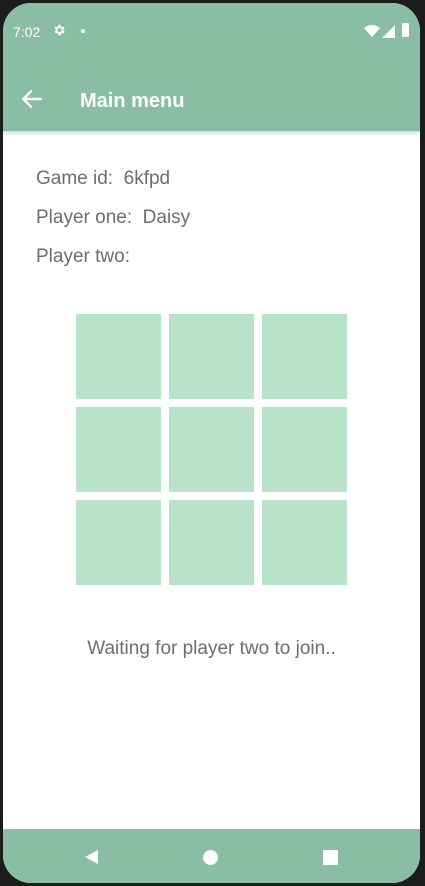 The height and width of the screenshot is (886, 425). What do you see at coordinates (86, 256) in the screenshot?
I see `player-two-label: Player two:` at bounding box center [86, 256].